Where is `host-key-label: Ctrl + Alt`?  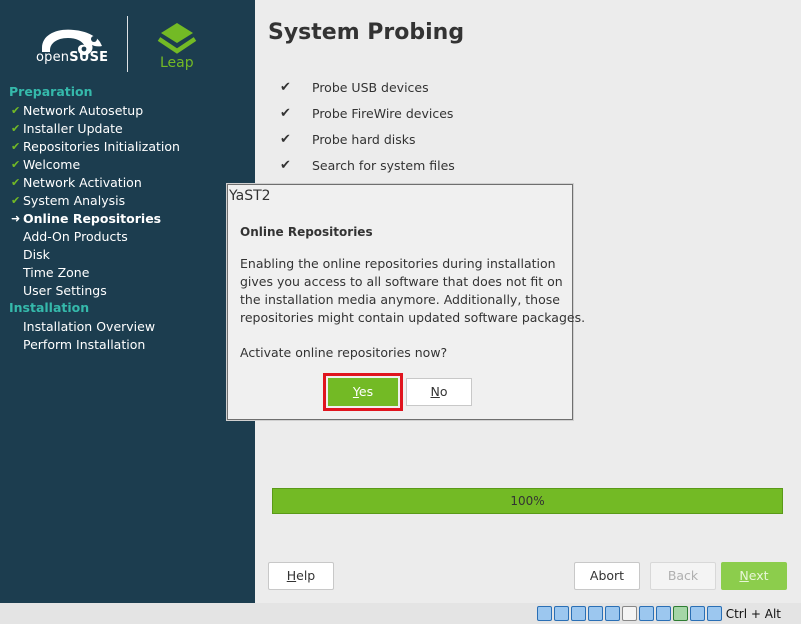
host-key-label: Ctrl + Alt is located at coordinates (753, 613).